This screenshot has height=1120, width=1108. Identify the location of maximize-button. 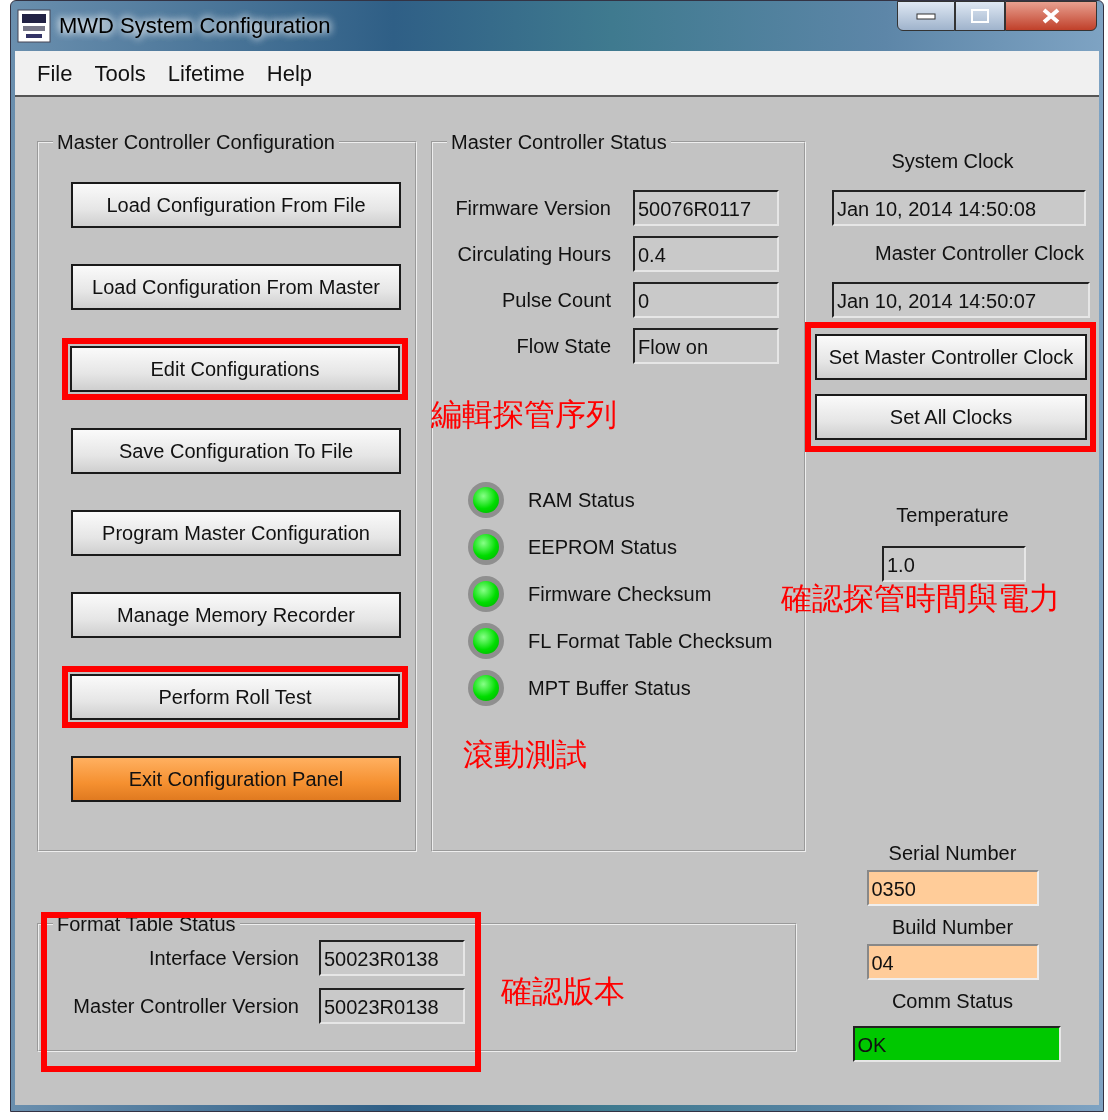
(980, 16).